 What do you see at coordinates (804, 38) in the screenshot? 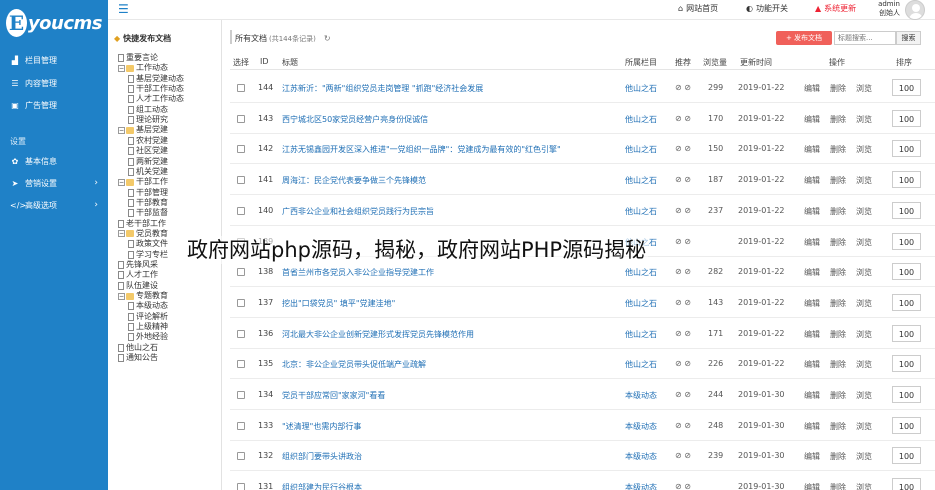
I see `publish-document-button: + 发布文档` at bounding box center [804, 38].